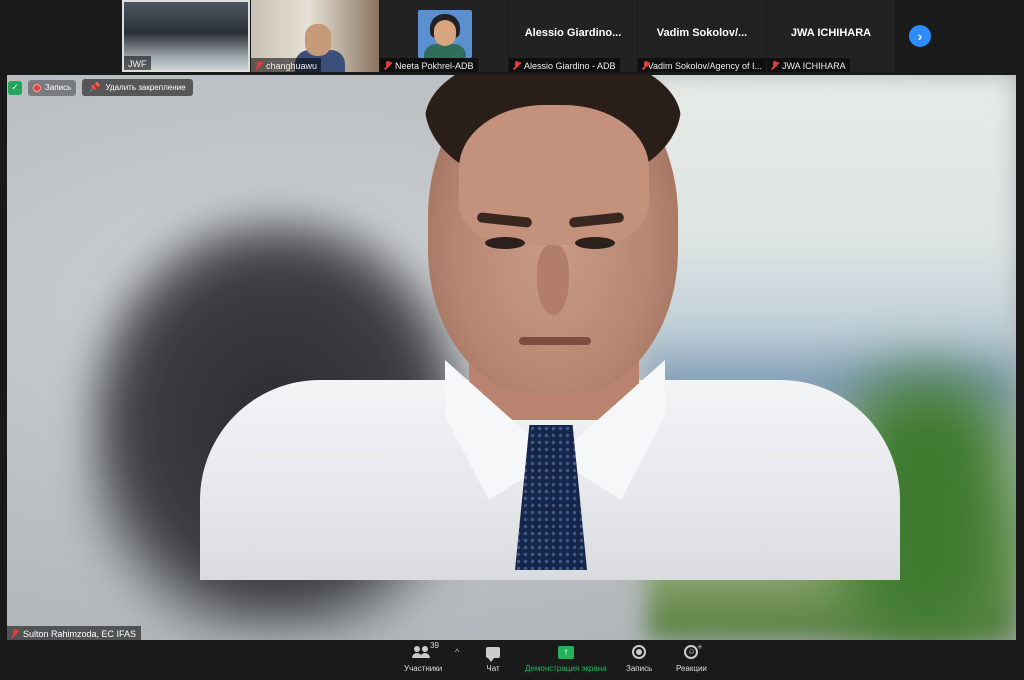 This screenshot has width=1024, height=680. I want to click on chevron-right-icon: ›, so click(920, 36).